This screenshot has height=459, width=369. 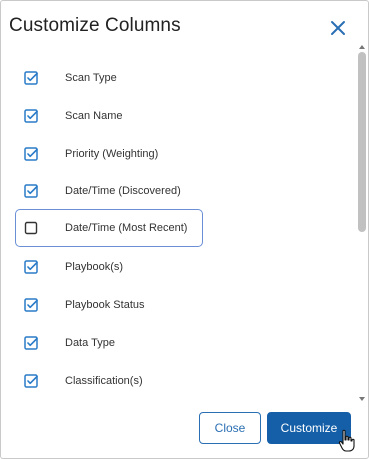 I want to click on column-label: Scan Type, so click(x=91, y=78).